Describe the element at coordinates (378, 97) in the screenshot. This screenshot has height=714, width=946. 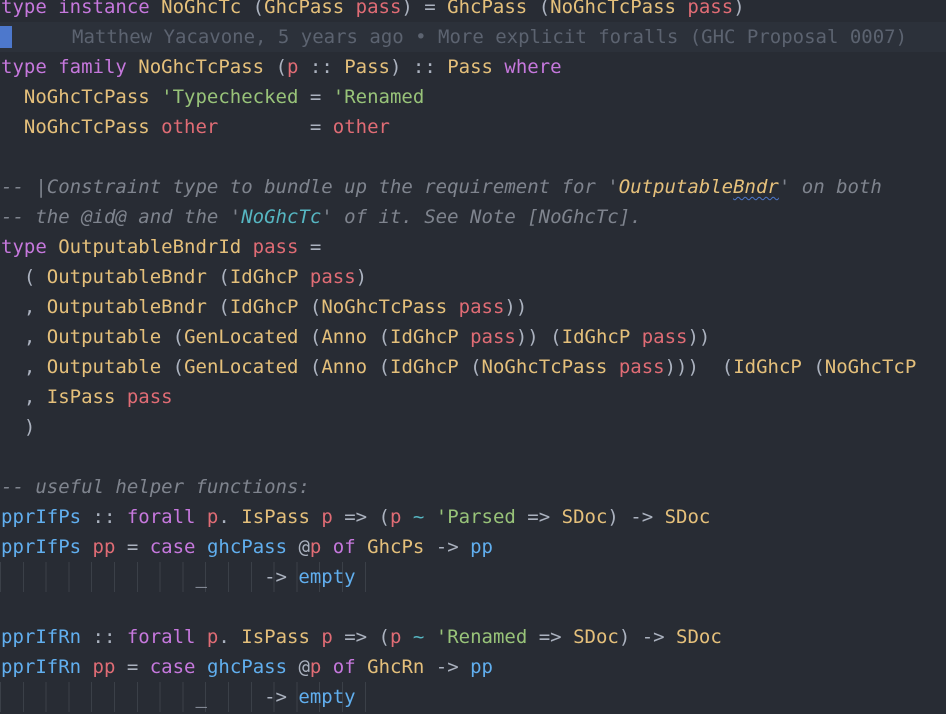
I see `code-token: 'Renamed` at that location.